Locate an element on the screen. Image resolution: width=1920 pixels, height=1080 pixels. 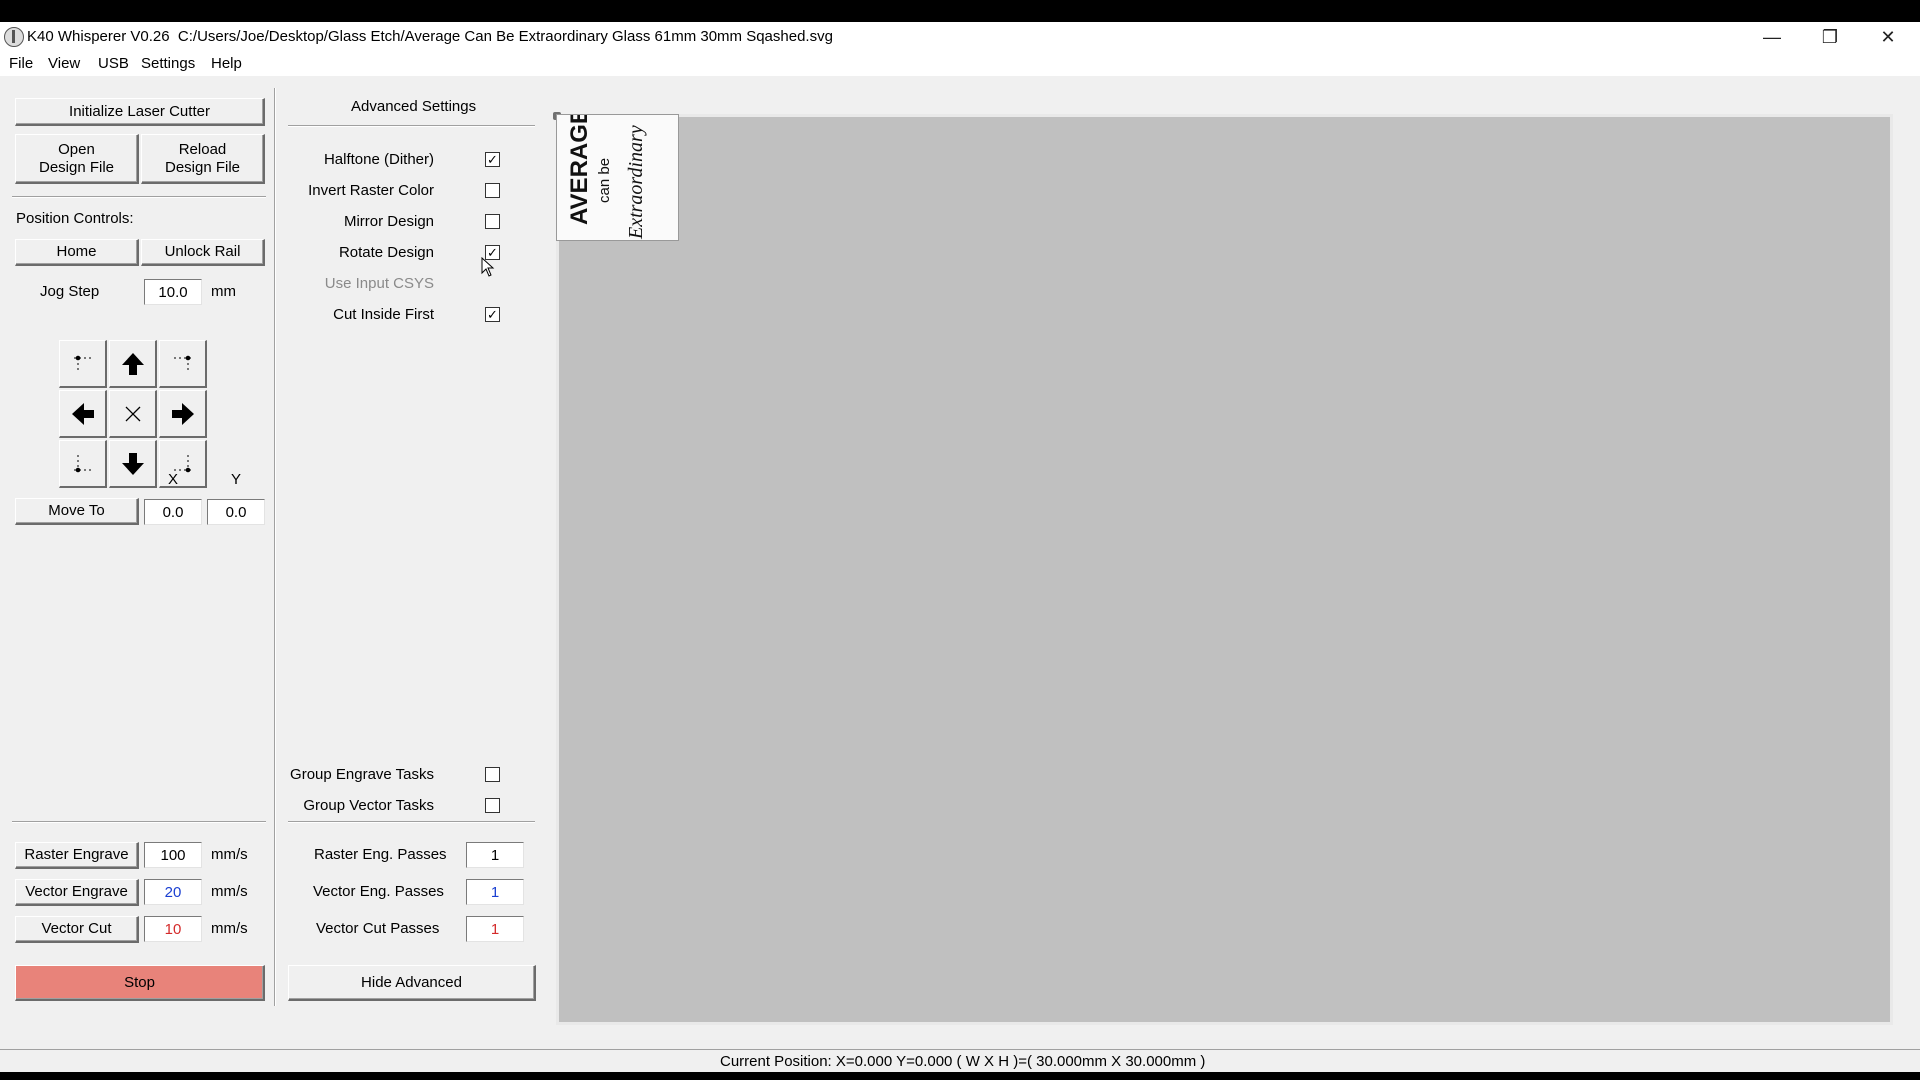
cut-passes-input: 1 is located at coordinates (495, 929).